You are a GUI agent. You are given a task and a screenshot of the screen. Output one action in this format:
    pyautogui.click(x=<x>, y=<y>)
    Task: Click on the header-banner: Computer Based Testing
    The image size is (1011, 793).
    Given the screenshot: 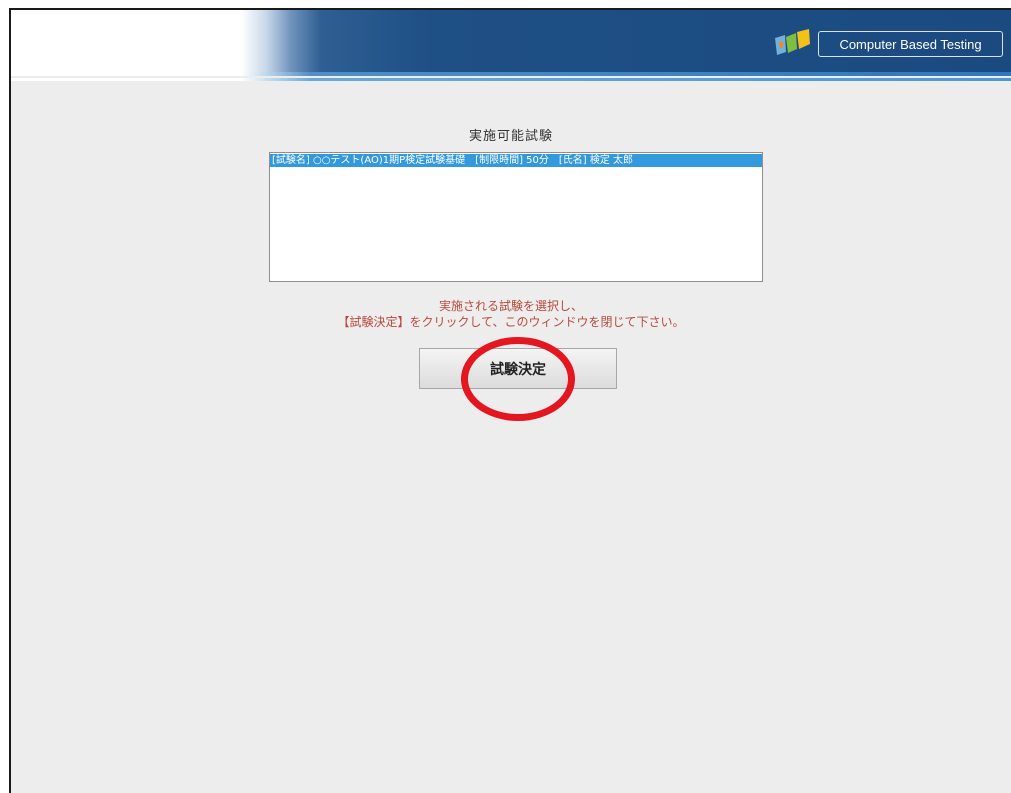 What is the action you would take?
    pyautogui.click(x=511, y=41)
    